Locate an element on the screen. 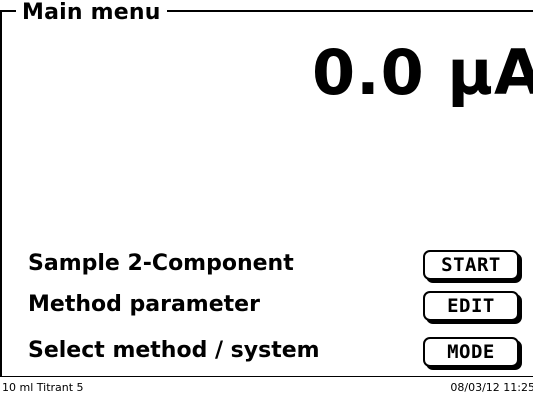  titrant-status: 10 ml Titrant 5 is located at coordinates (43, 387).